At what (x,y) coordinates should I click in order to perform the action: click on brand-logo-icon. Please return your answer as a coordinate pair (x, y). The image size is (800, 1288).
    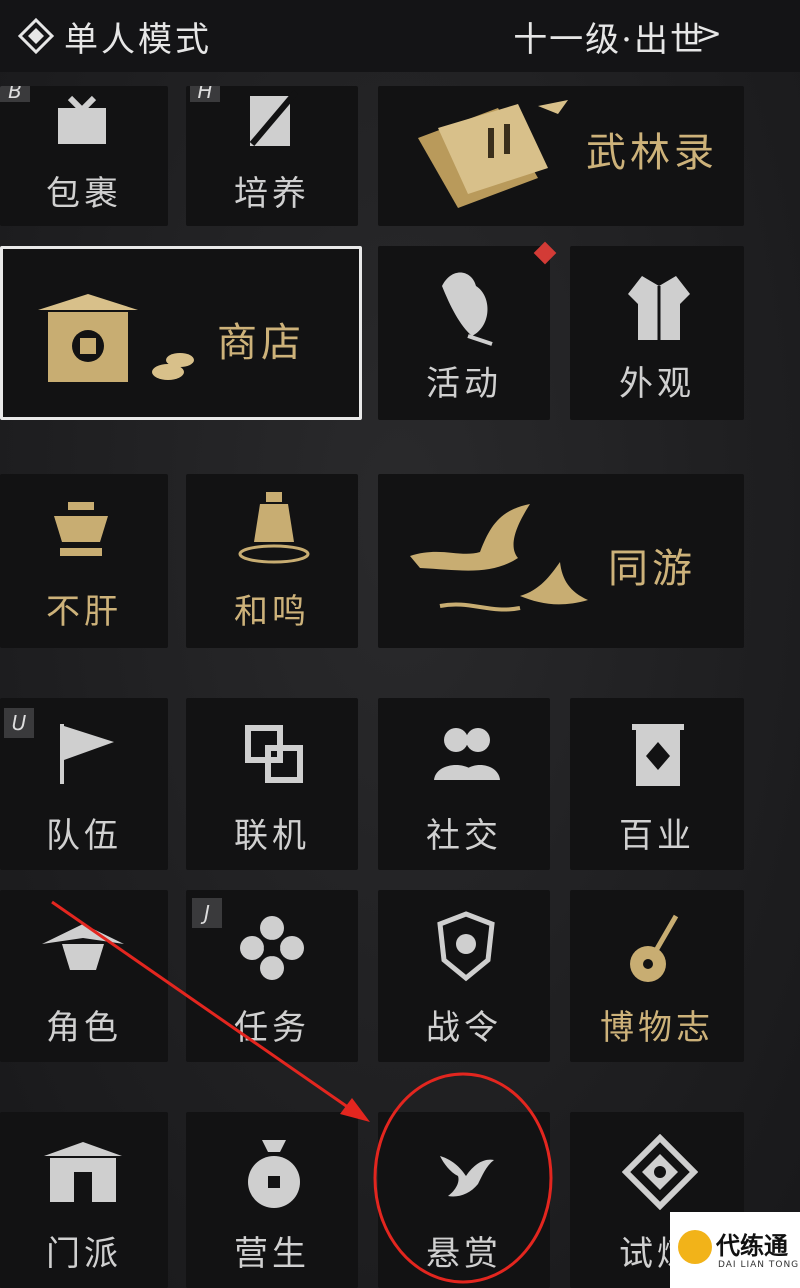
    Looking at the image, I should click on (695, 1247).